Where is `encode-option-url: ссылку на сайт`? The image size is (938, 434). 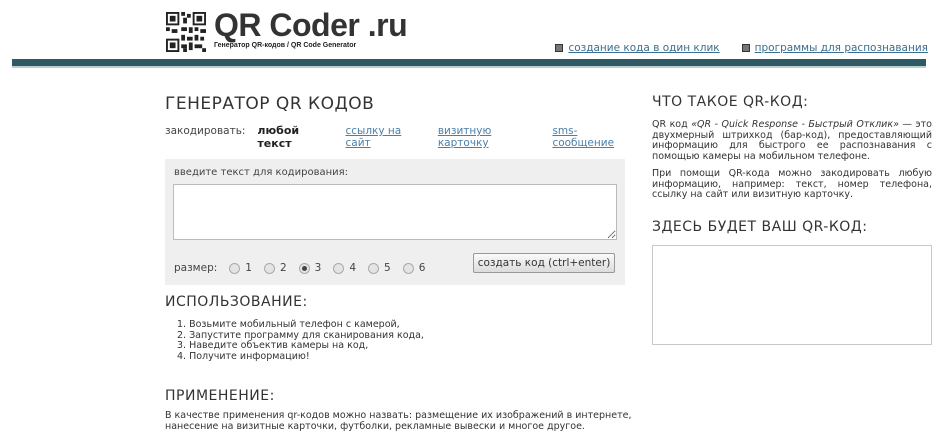
encode-option-url: ссылку на сайт is located at coordinates (385, 137).